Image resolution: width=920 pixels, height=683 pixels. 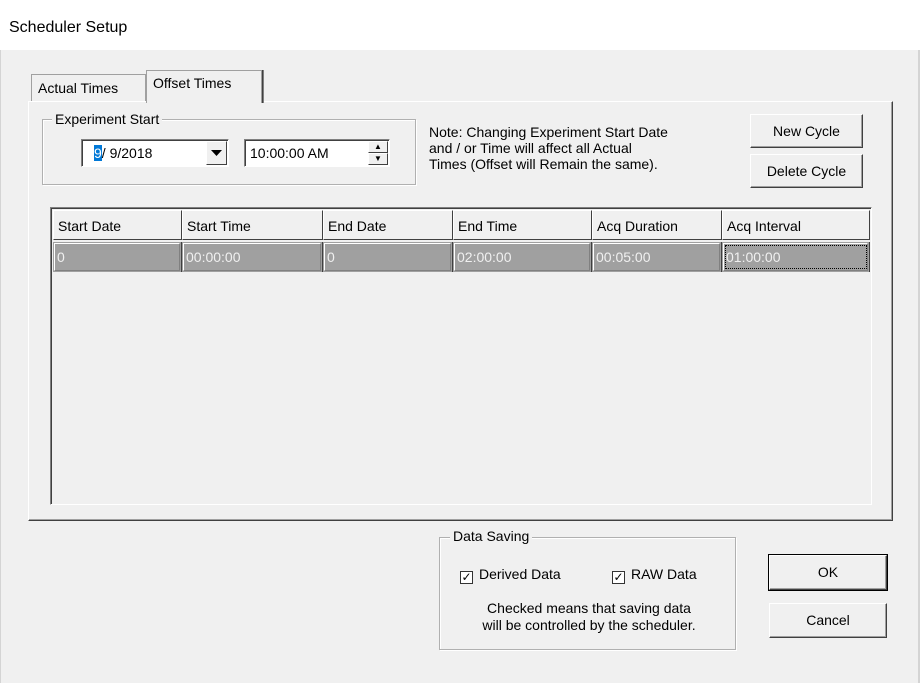 I want to click on tab-actual-times: Actual Times, so click(x=88, y=87).